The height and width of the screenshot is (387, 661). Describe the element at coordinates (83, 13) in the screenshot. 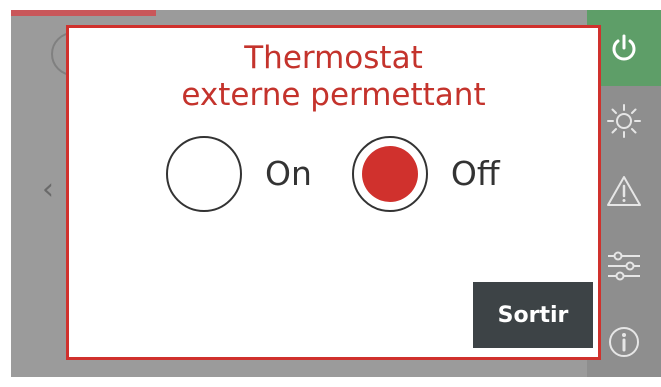

I see `top-accent-bar` at that location.